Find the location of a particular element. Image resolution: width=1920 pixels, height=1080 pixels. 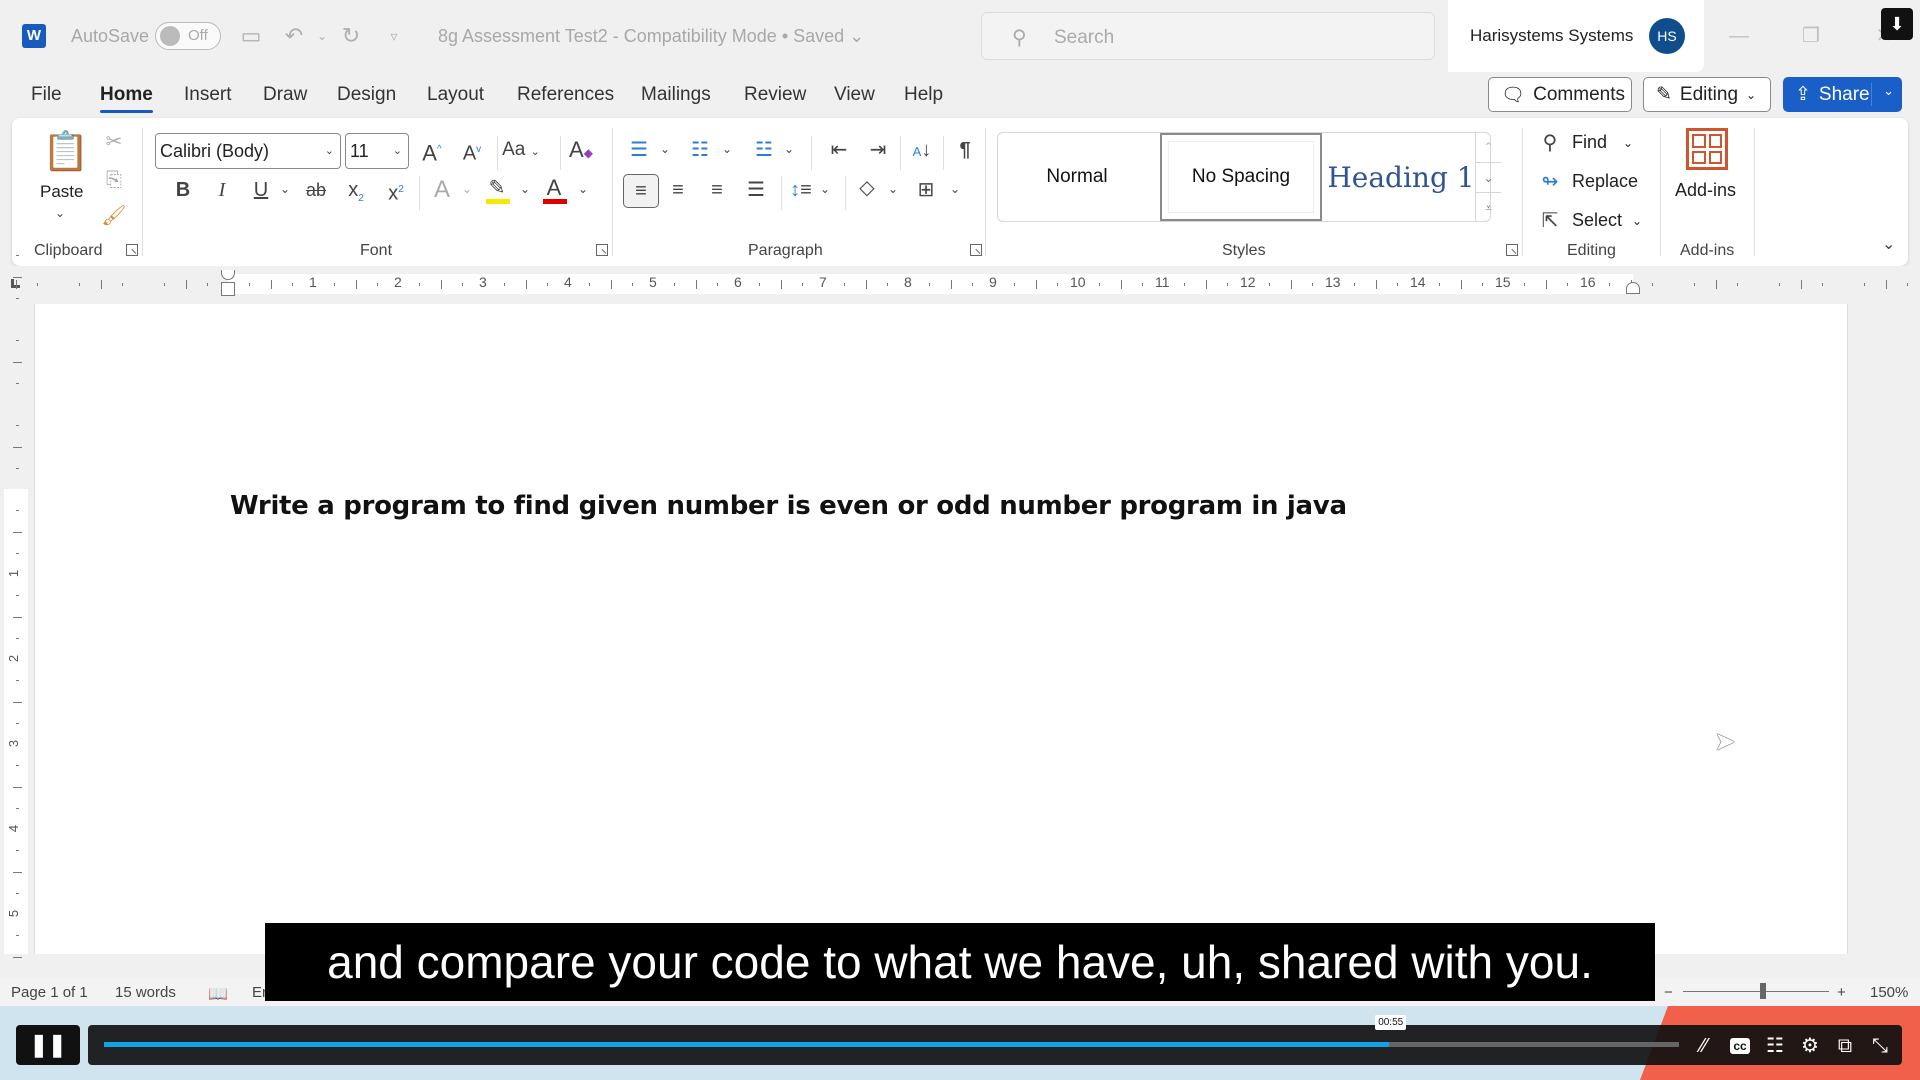

styles-scroll-up-icon: ⌃ is located at coordinates (1488, 147).